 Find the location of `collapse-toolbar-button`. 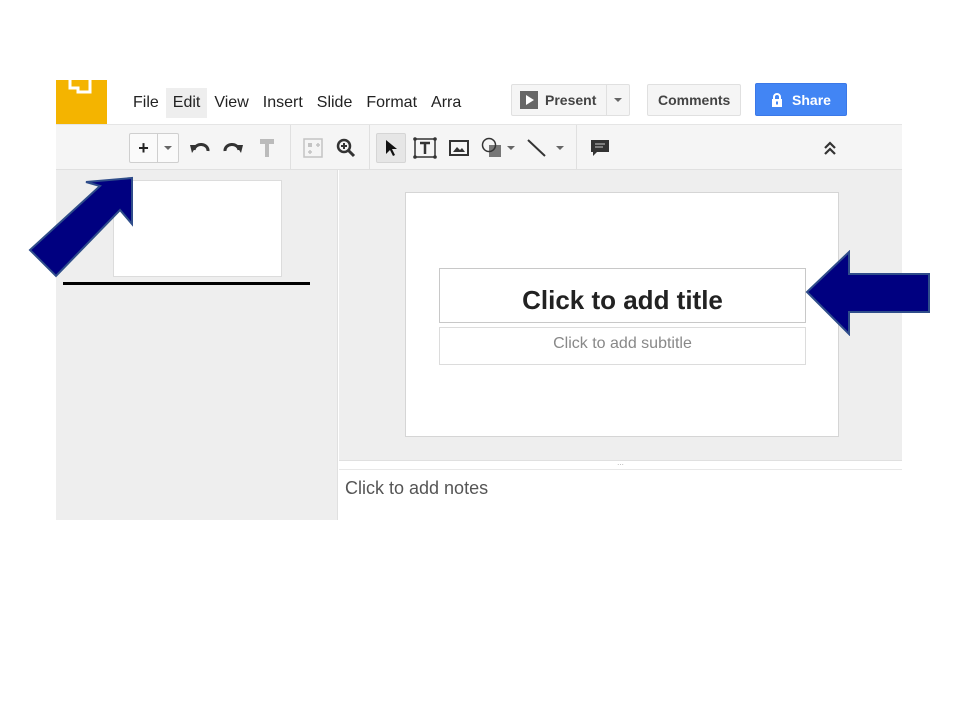

collapse-toolbar-button is located at coordinates (830, 148).